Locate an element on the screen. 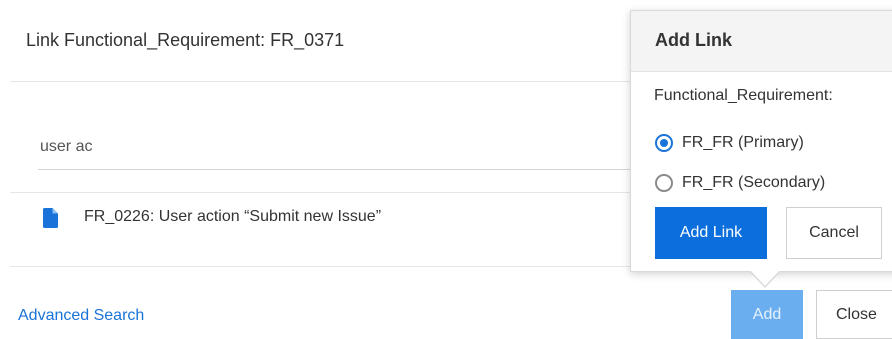 This screenshot has width=892, height=339. radio-option-primary: FR_FR (Primary) is located at coordinates (729, 143).